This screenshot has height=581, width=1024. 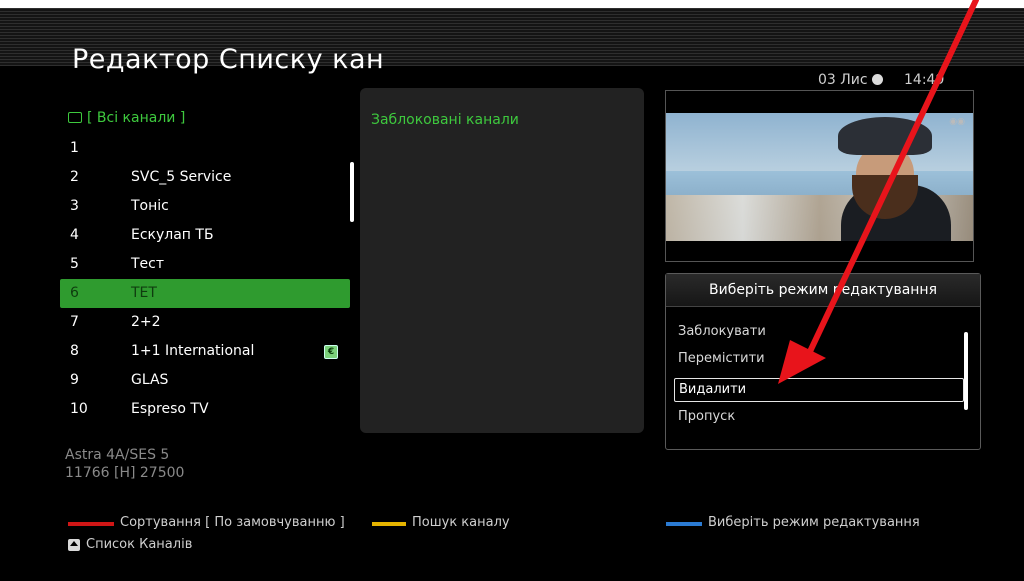 I want to click on channel-list-scrollbar, so click(x=352, y=192).